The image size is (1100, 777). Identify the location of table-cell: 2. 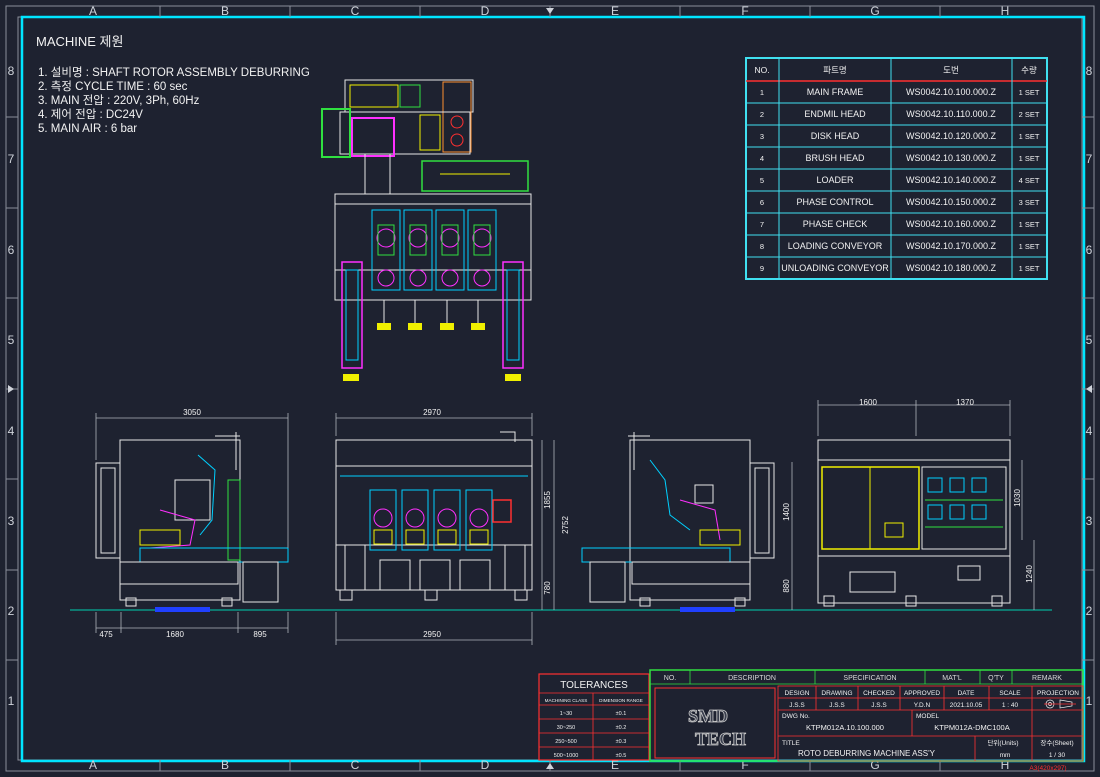
(762, 114).